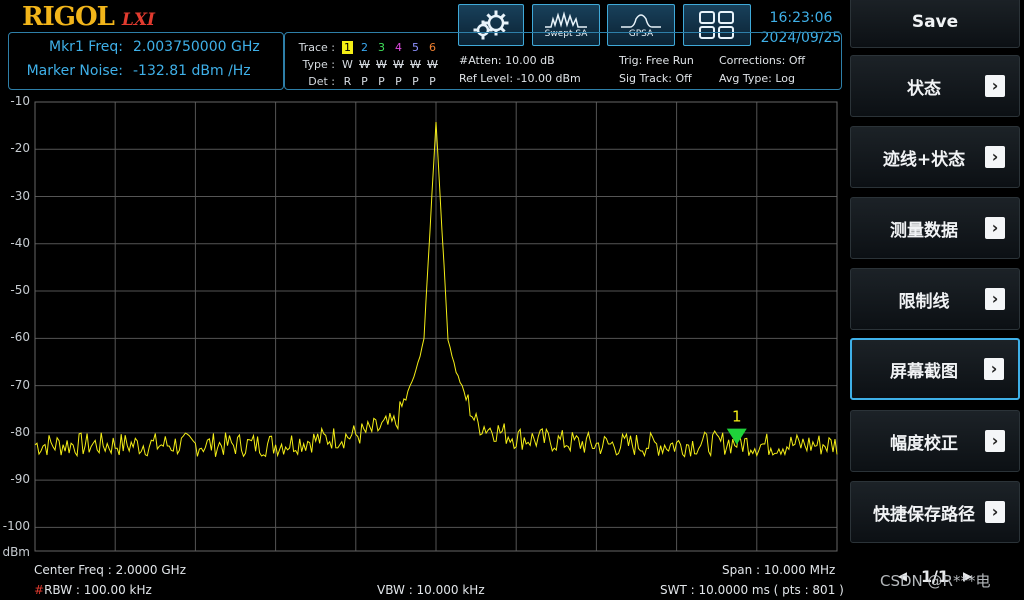  What do you see at coordinates (415, 81) in the screenshot?
I see `trace-5-det: P` at bounding box center [415, 81].